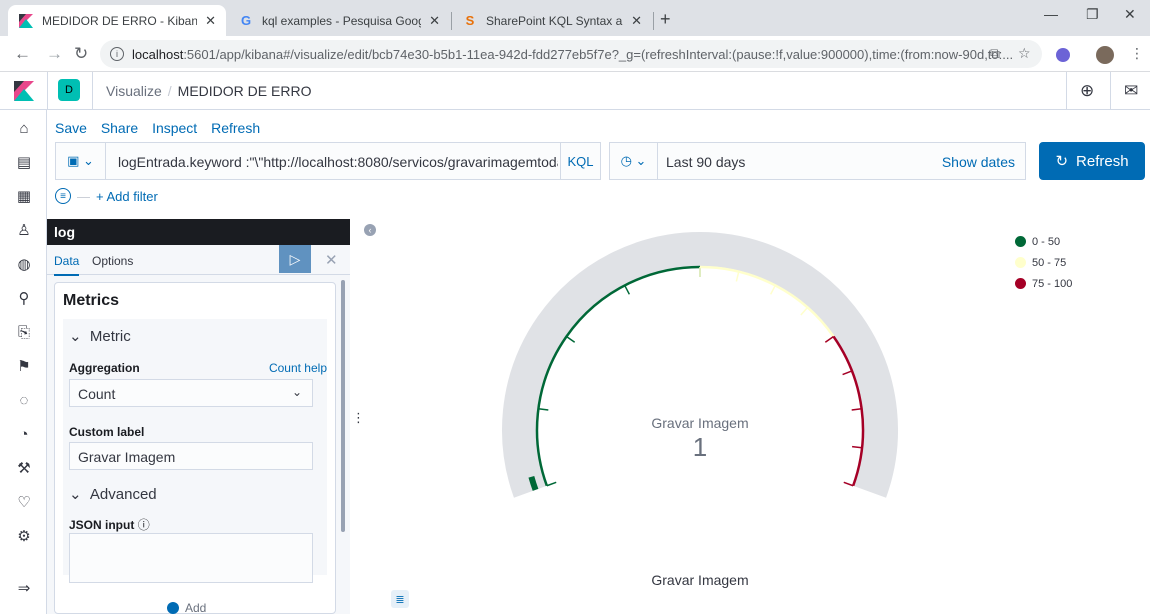 This screenshot has width=1150, height=615. I want to click on nav-management-icon: ⚙, so click(24, 536).